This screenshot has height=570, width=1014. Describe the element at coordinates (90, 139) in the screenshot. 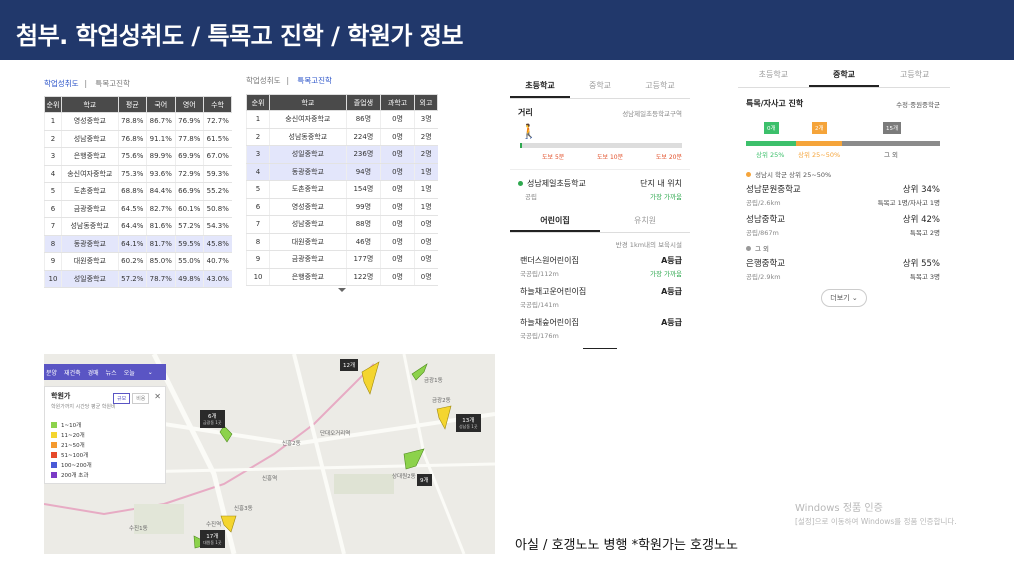

I see `table-cell: 성남중학교` at that location.